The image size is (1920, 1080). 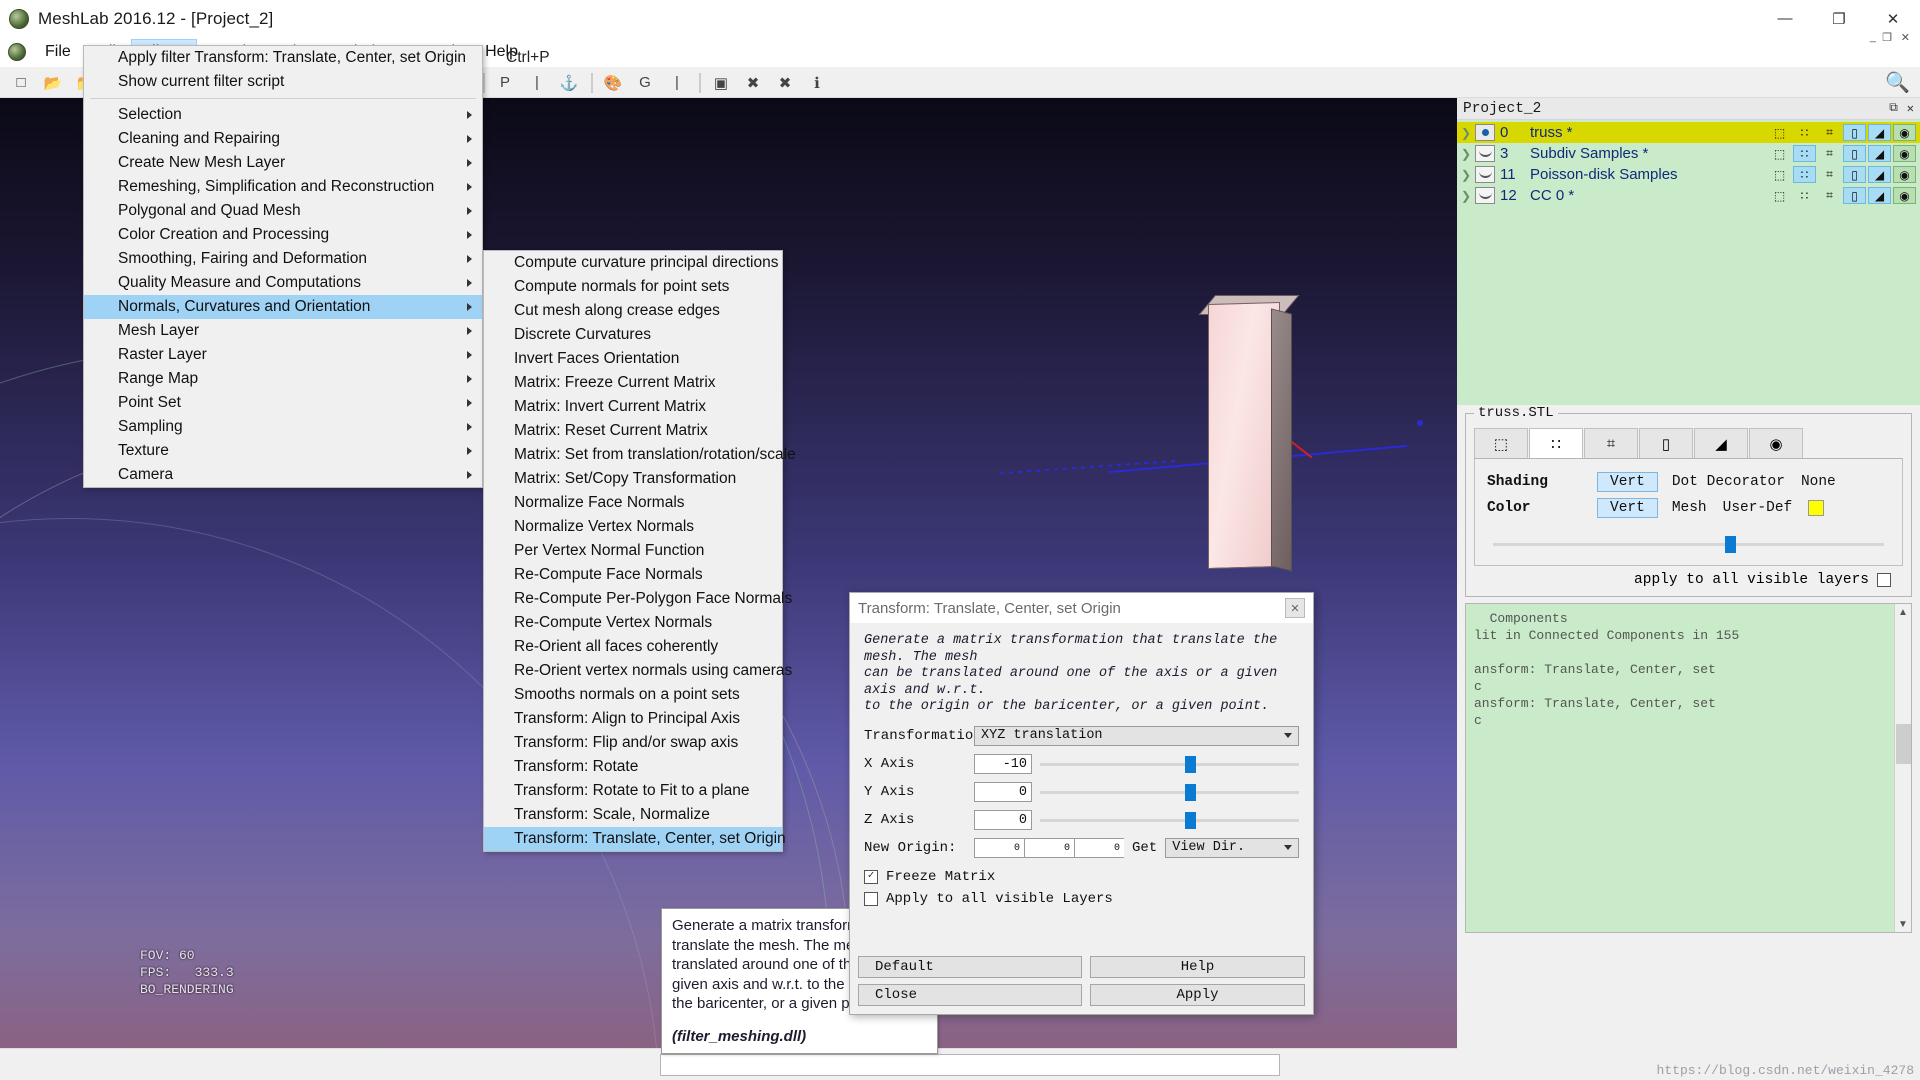 What do you see at coordinates (283, 82) in the screenshot?
I see `filters-menu-item: Show current filter script` at bounding box center [283, 82].